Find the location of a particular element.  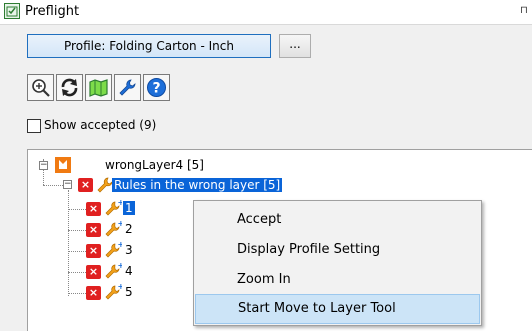

menu-item-display-profile-setting: Display Profile Setting is located at coordinates (337, 250).